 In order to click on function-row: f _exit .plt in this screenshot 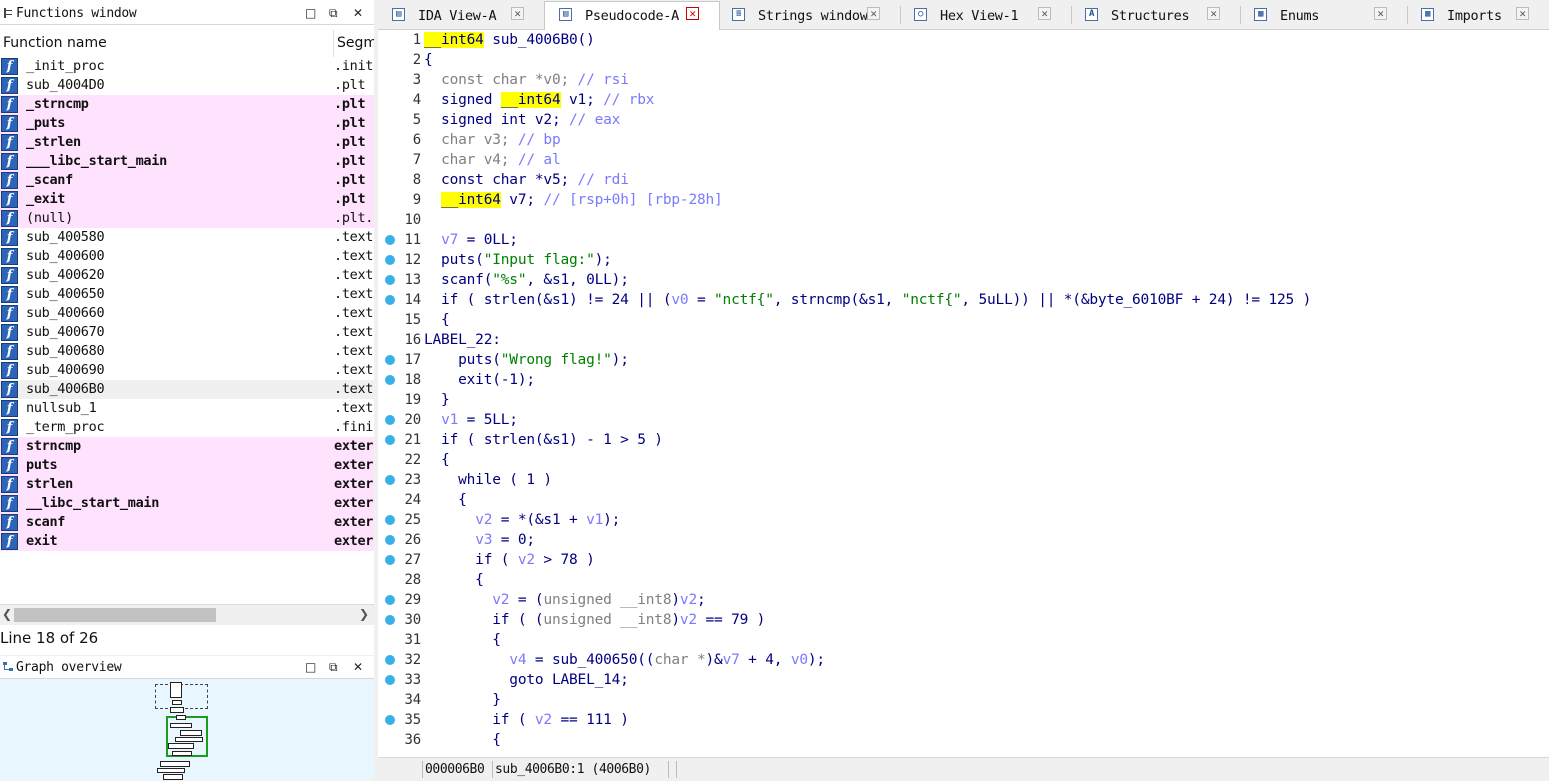, I will do `click(187, 199)`.